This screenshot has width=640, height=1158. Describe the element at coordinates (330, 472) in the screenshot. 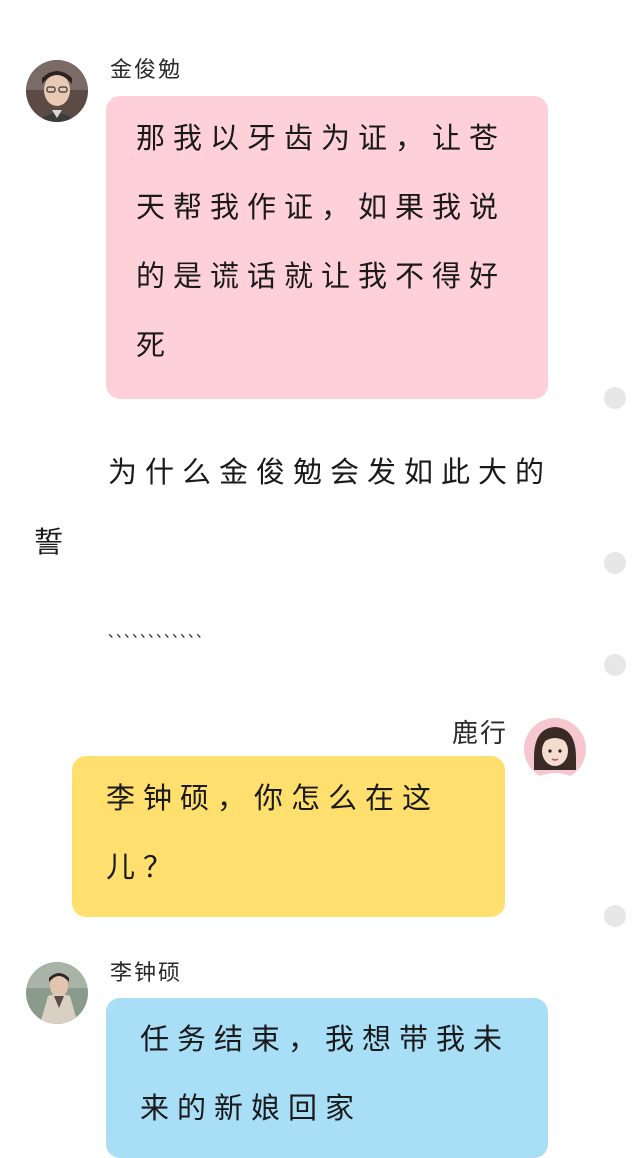

I see `narration-text: 为什么金俊勉会发如此大的` at that location.